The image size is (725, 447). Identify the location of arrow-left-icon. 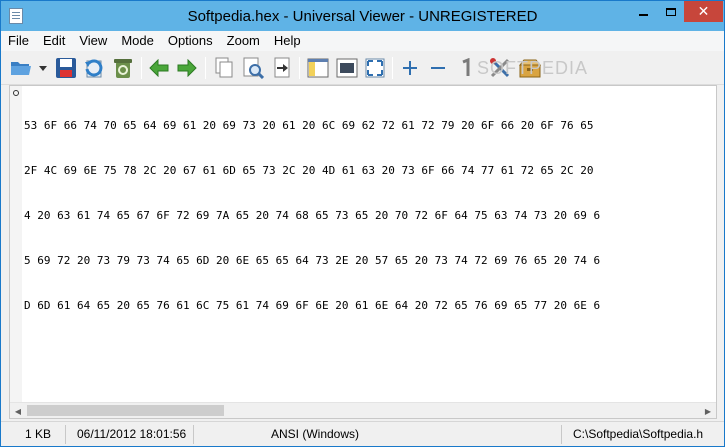
(159, 68).